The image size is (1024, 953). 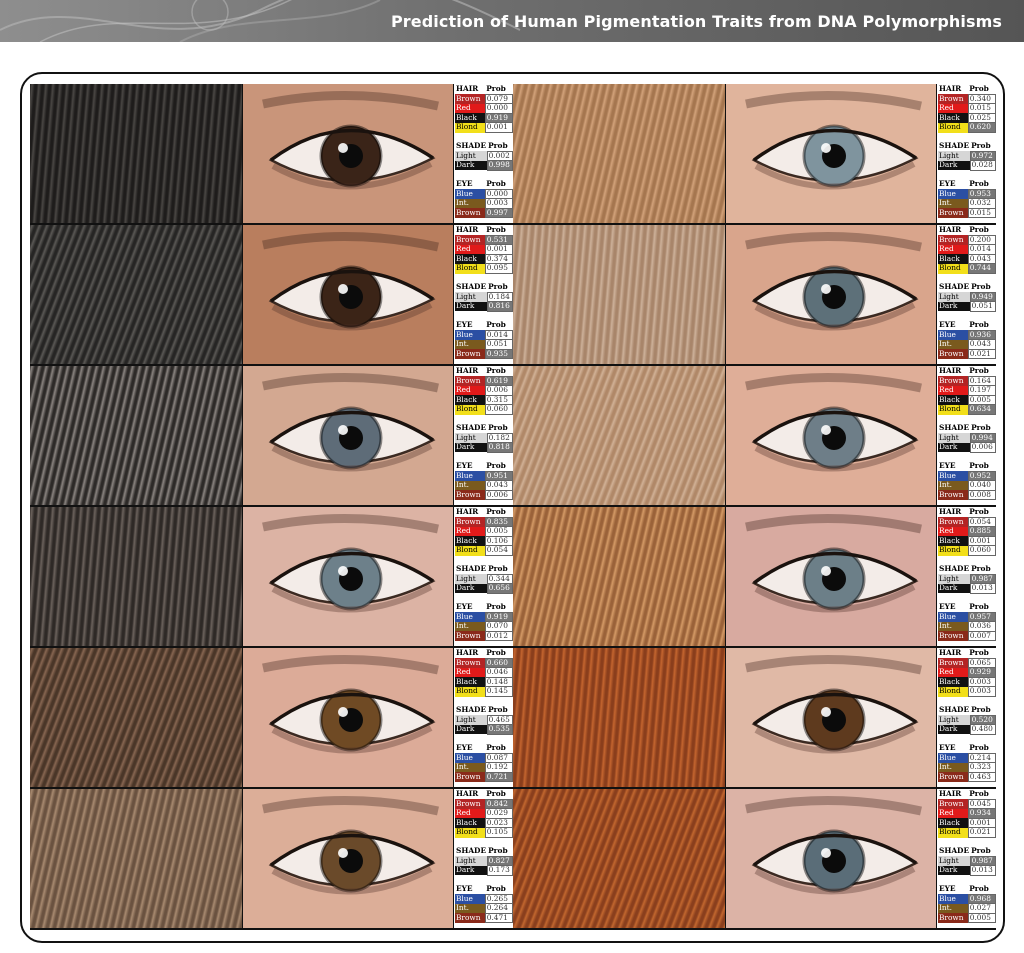 I want to click on probability-row: Red 0.029, so click(x=484, y=813).